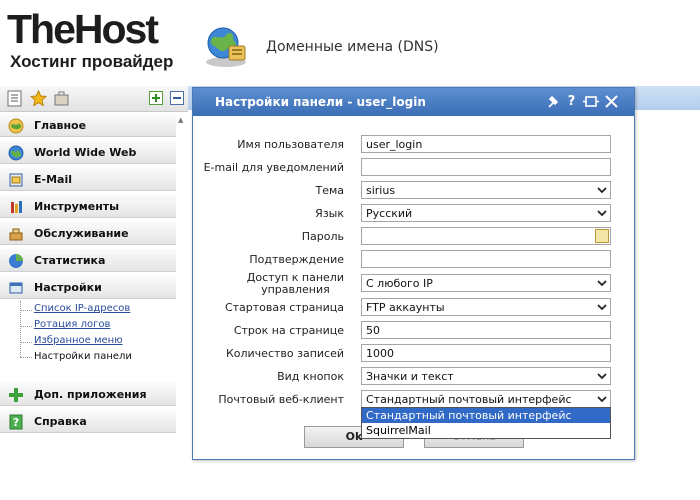  What do you see at coordinates (226, 47) in the screenshot?
I see `globe-network-icon` at bounding box center [226, 47].